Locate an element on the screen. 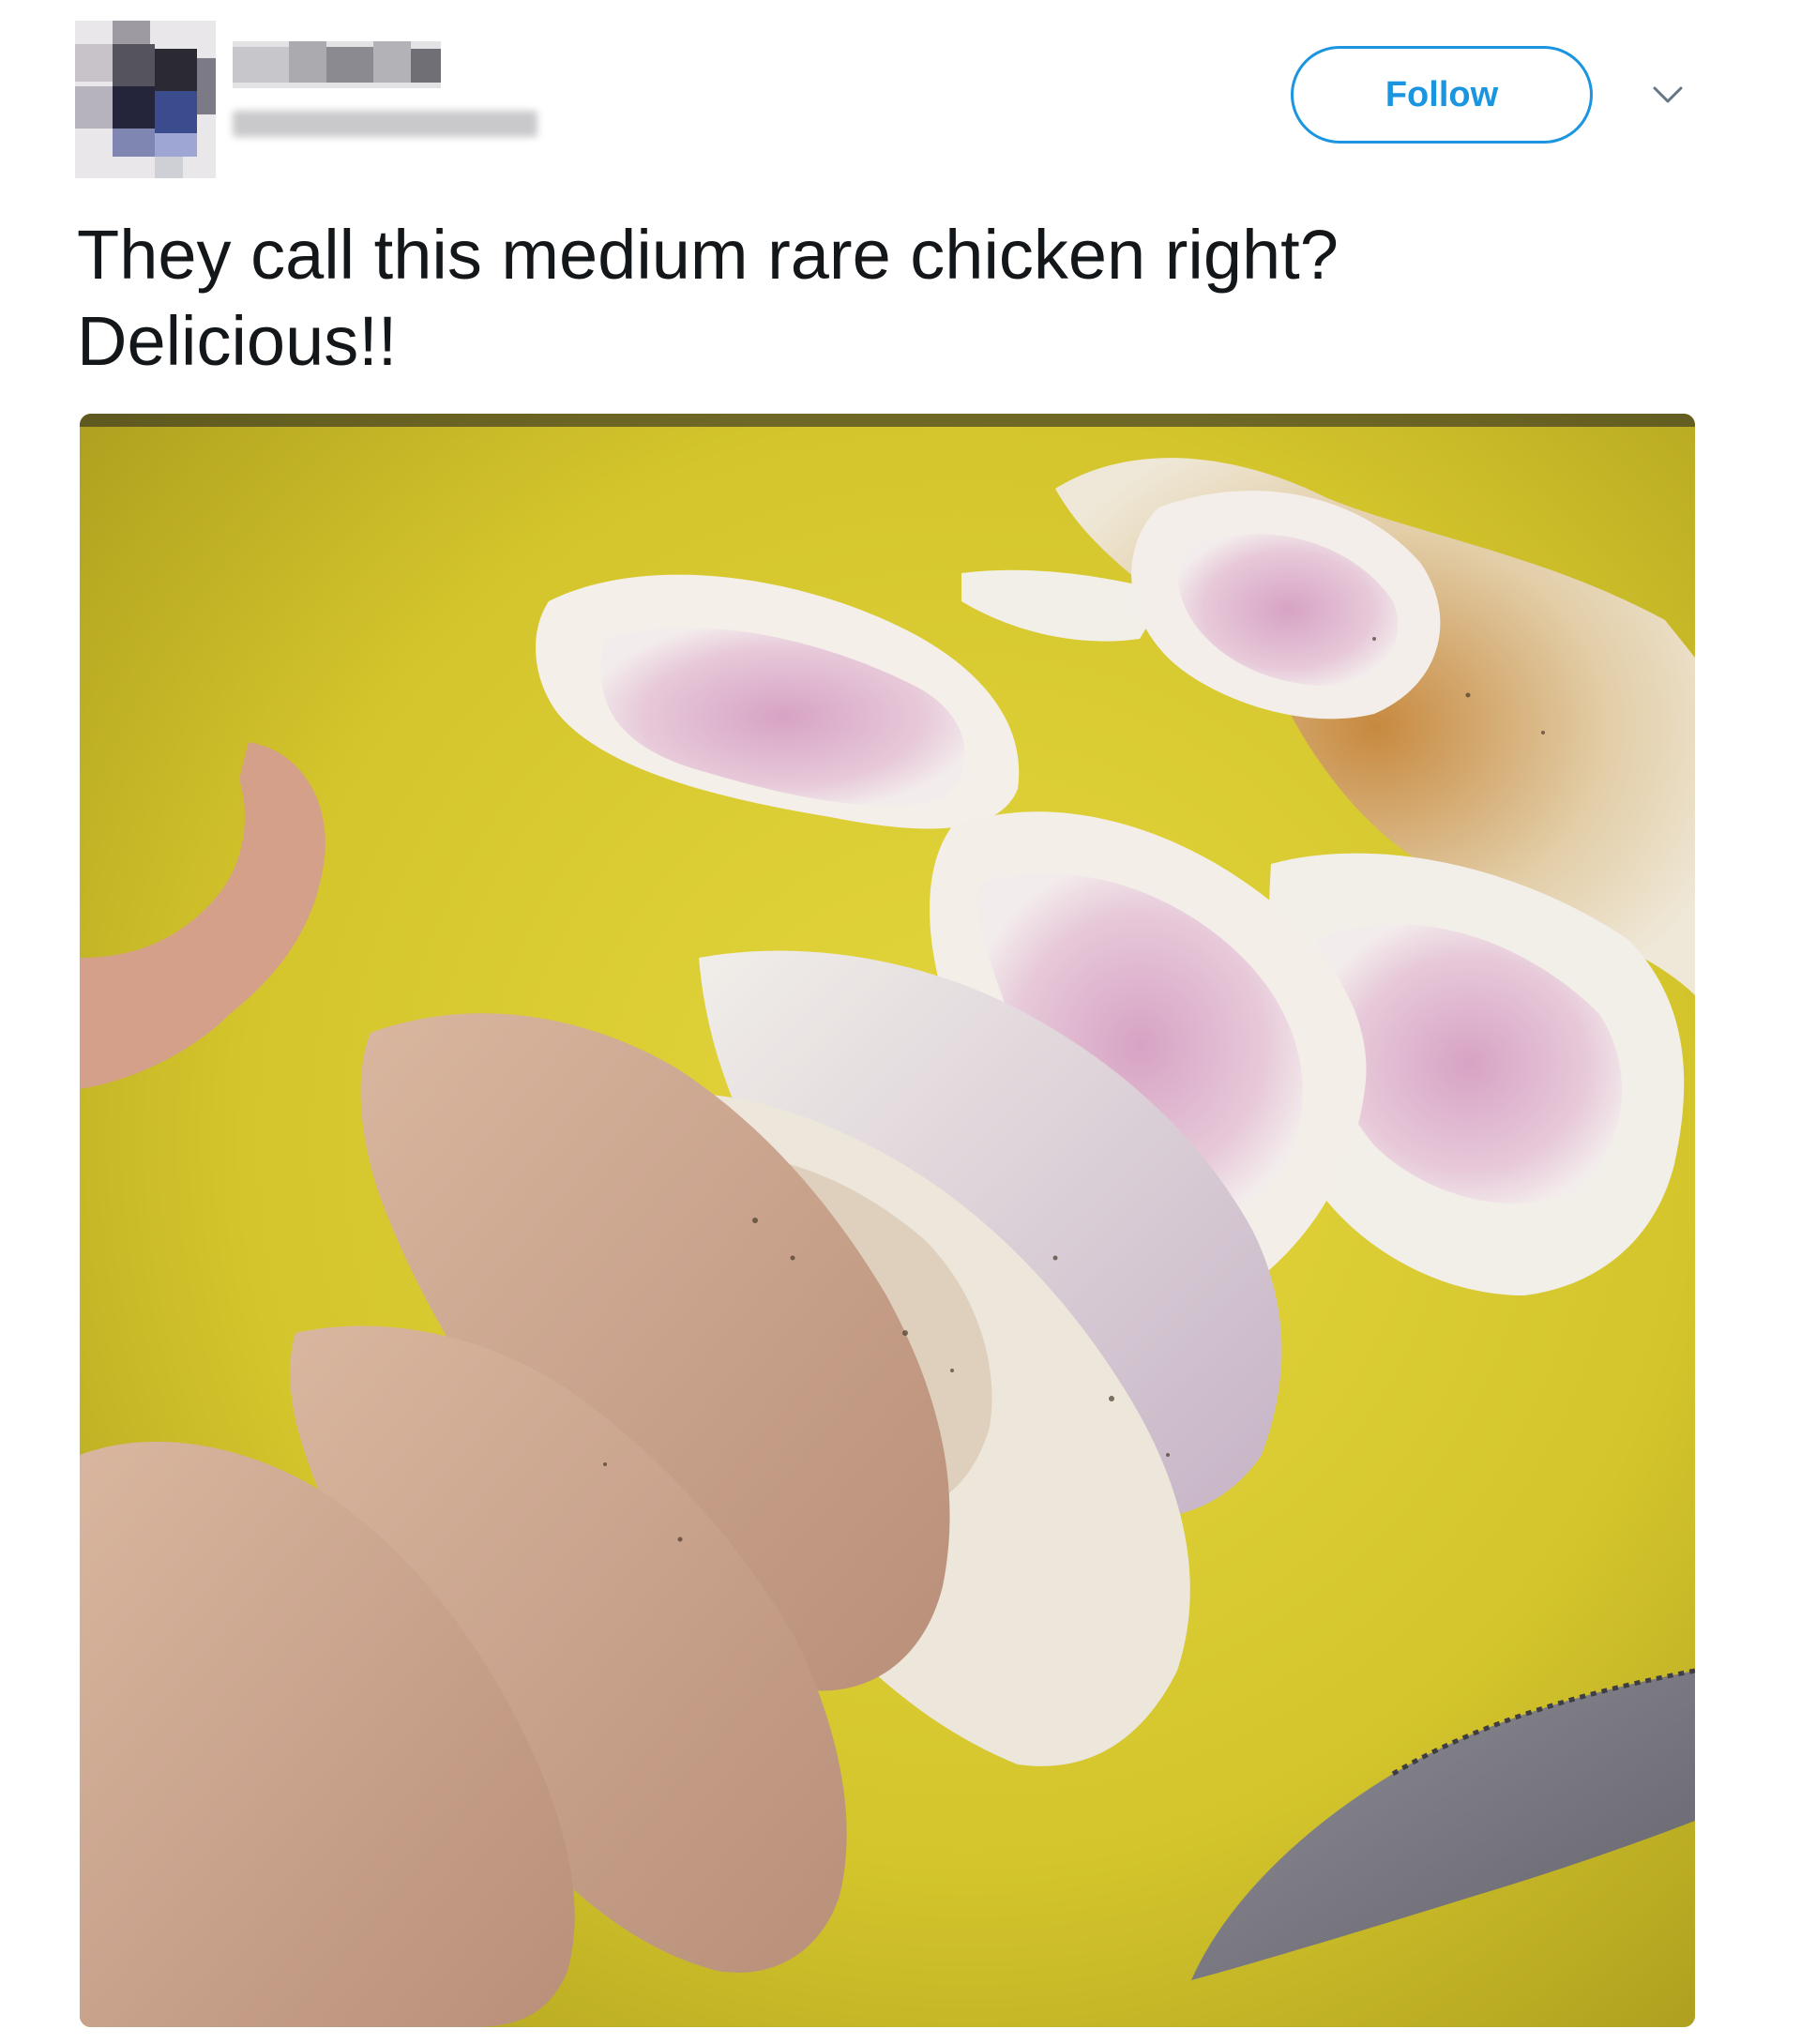 This screenshot has width=1801, height=2044. avatar is located at coordinates (145, 99).